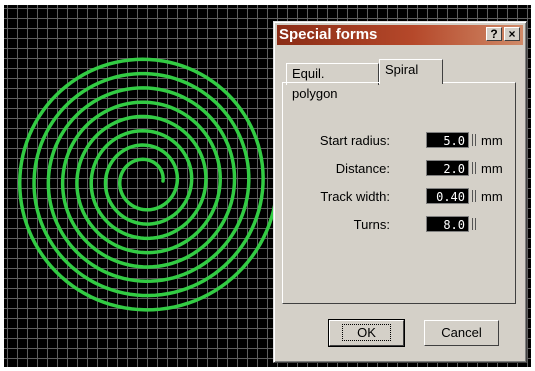  What do you see at coordinates (474, 196) in the screenshot?
I see `track-width-spinner` at bounding box center [474, 196].